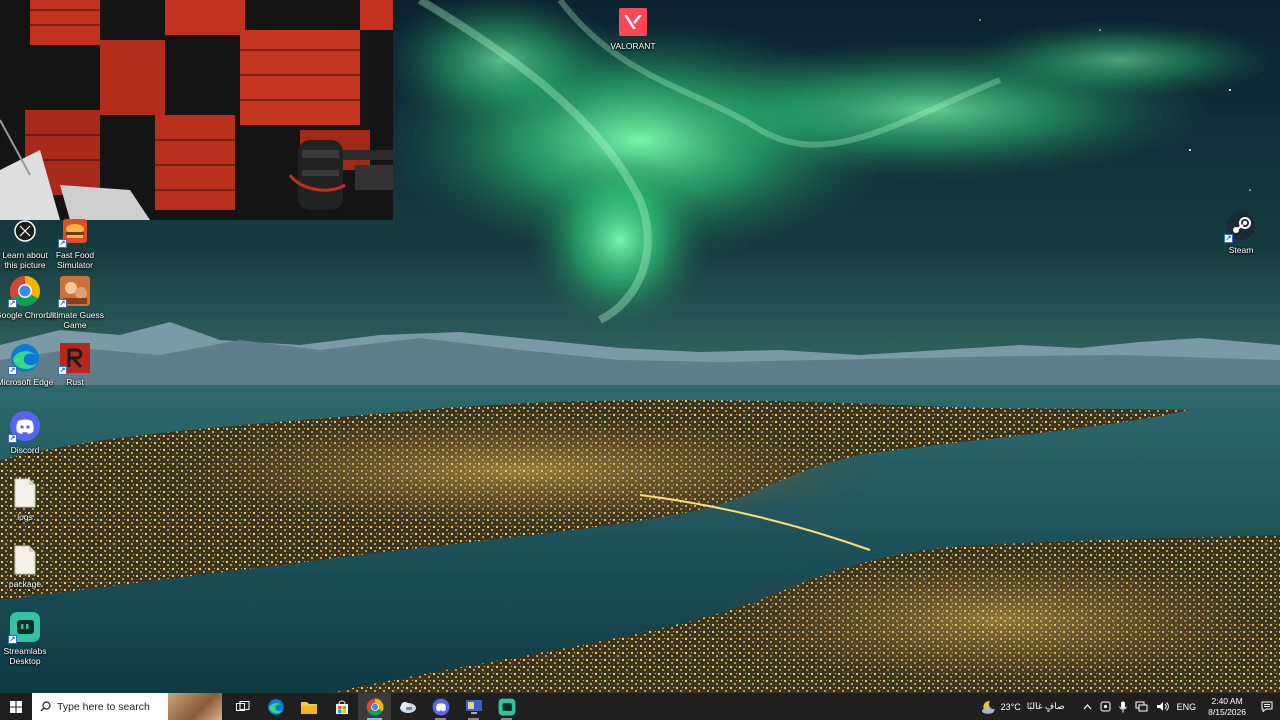 The image size is (1280, 720). Describe the element at coordinates (633, 46) in the screenshot. I see `desktop-icon-label: VALORANT` at that location.